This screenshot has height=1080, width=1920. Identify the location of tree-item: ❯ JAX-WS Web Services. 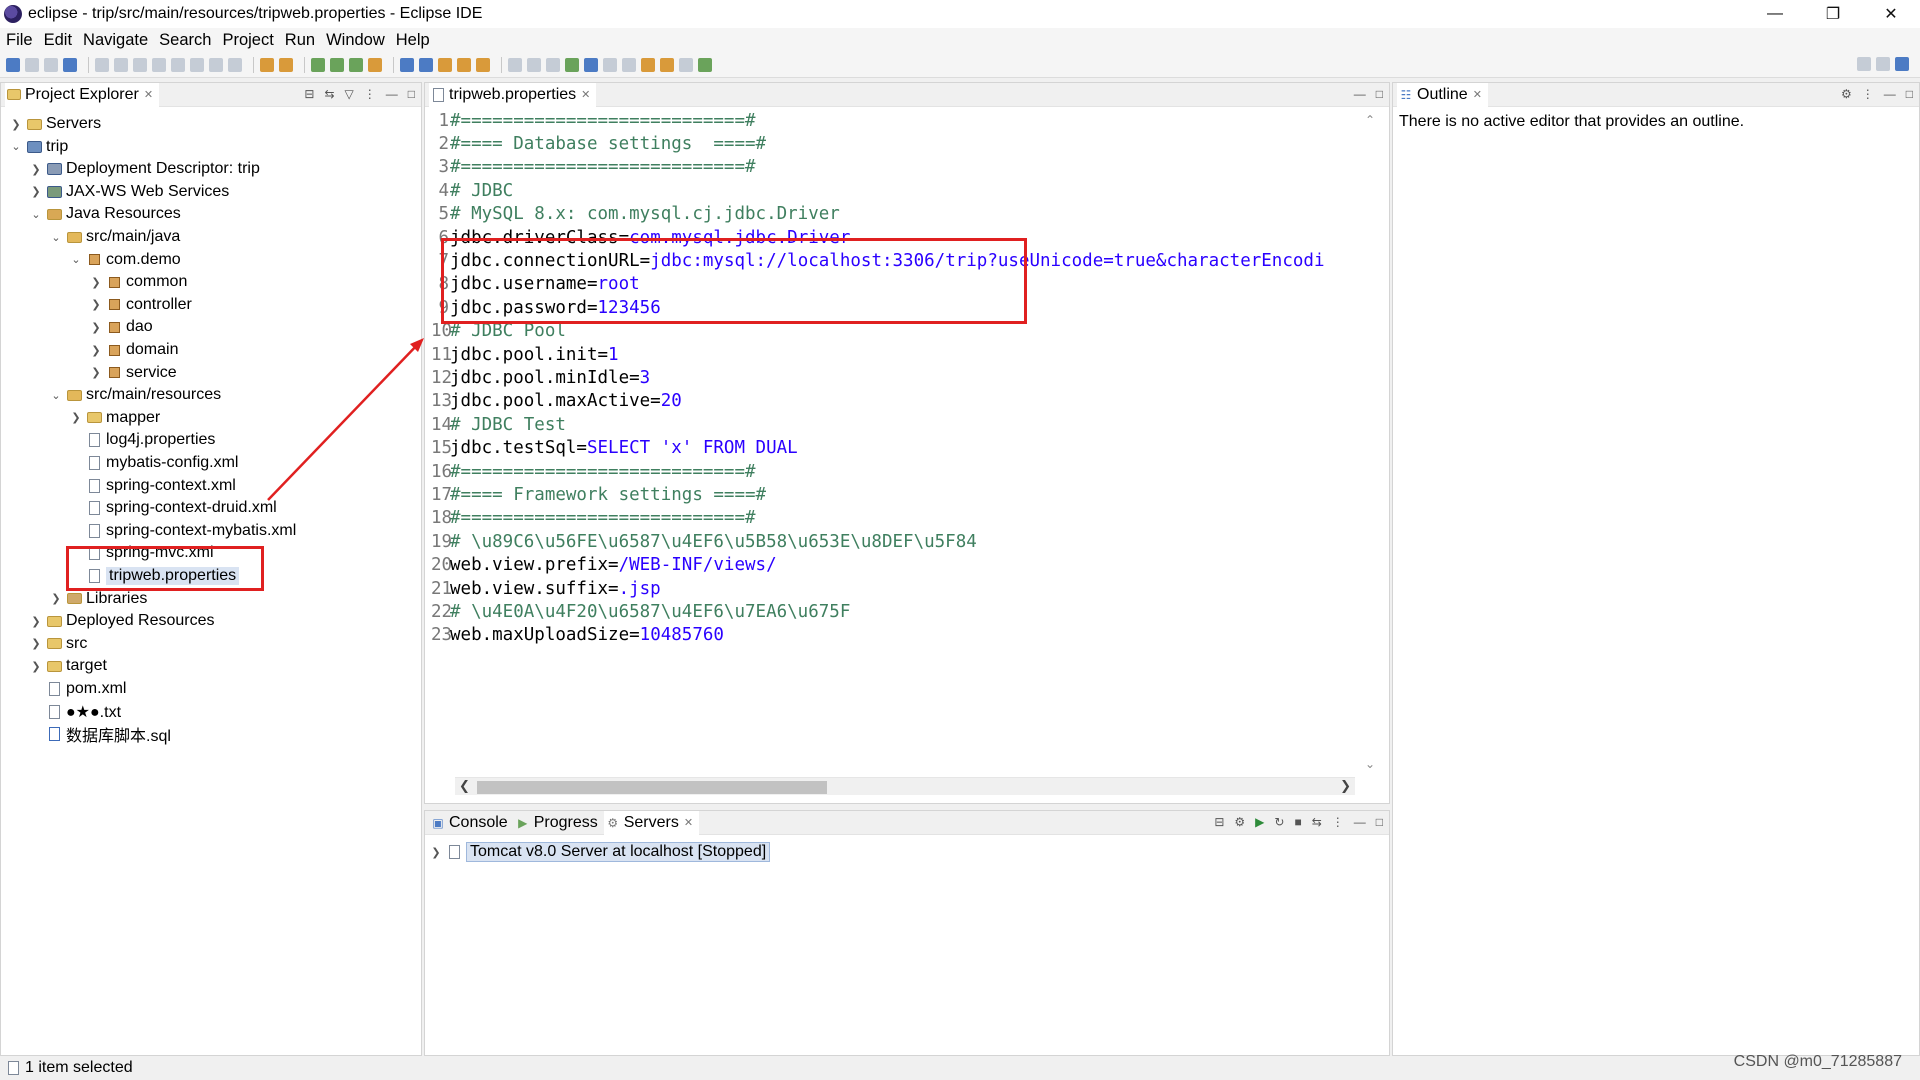
(129, 192).